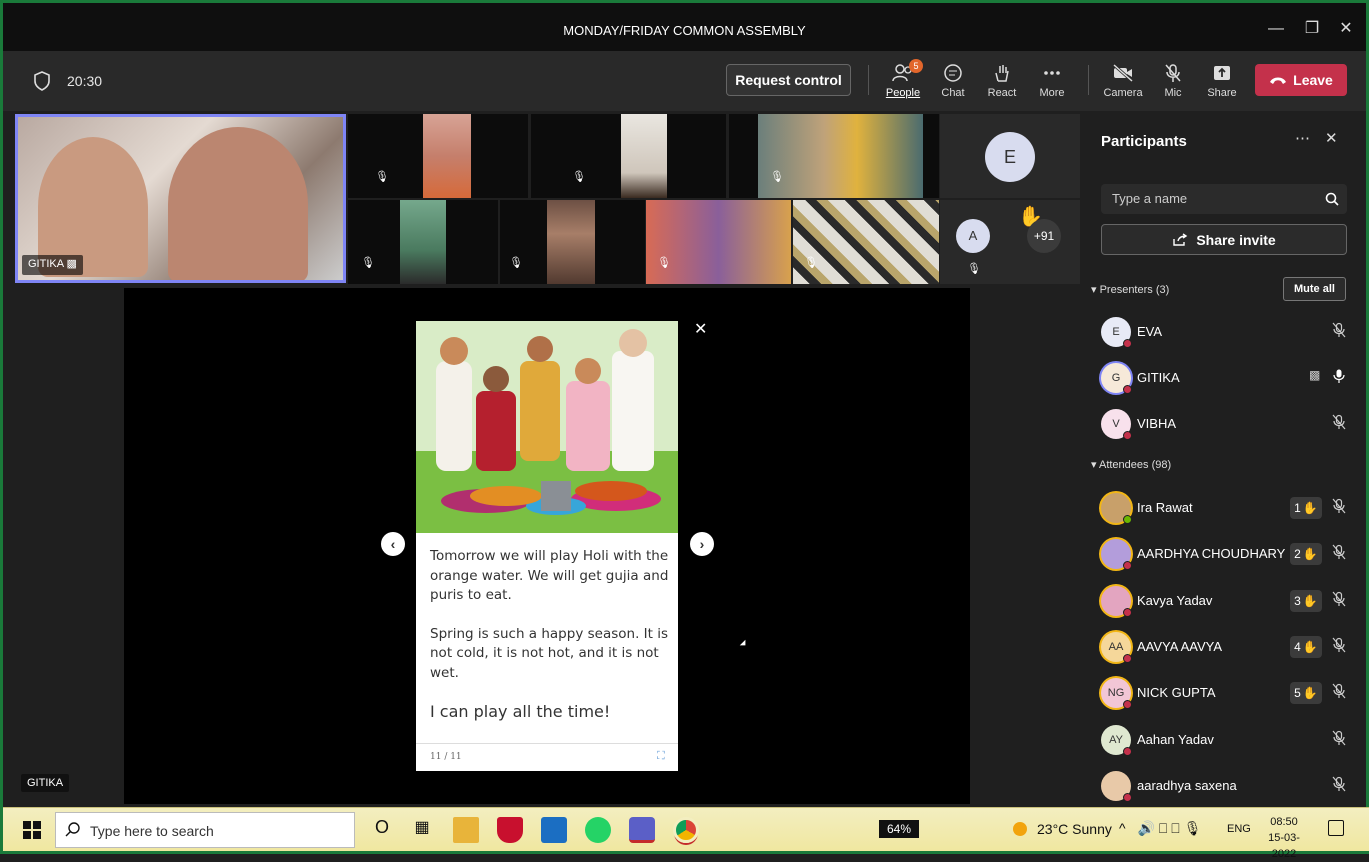  I want to click on mute-all-button: Mute all, so click(1314, 289).